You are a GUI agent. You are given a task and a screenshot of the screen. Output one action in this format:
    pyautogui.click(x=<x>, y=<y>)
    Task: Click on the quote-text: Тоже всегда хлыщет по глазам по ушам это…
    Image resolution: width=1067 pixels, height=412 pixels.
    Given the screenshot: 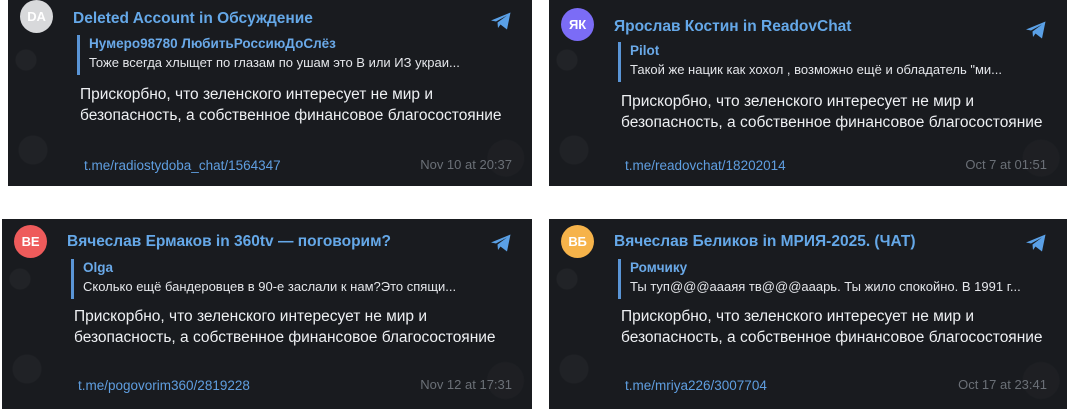 What is the action you would take?
    pyautogui.click(x=274, y=62)
    